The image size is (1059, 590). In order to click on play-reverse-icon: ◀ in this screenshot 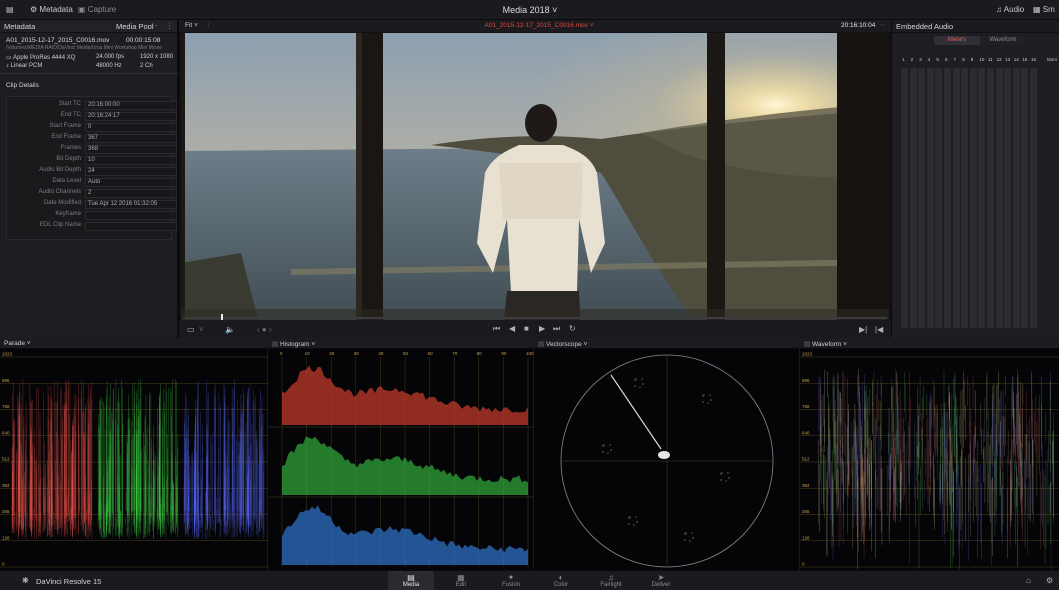, I will do `click(512, 328)`.